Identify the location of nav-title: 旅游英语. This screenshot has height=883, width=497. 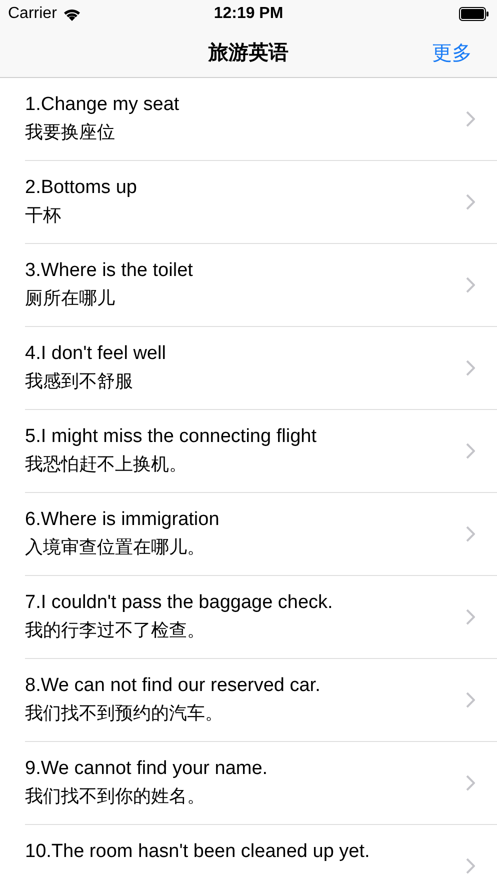
(248, 53).